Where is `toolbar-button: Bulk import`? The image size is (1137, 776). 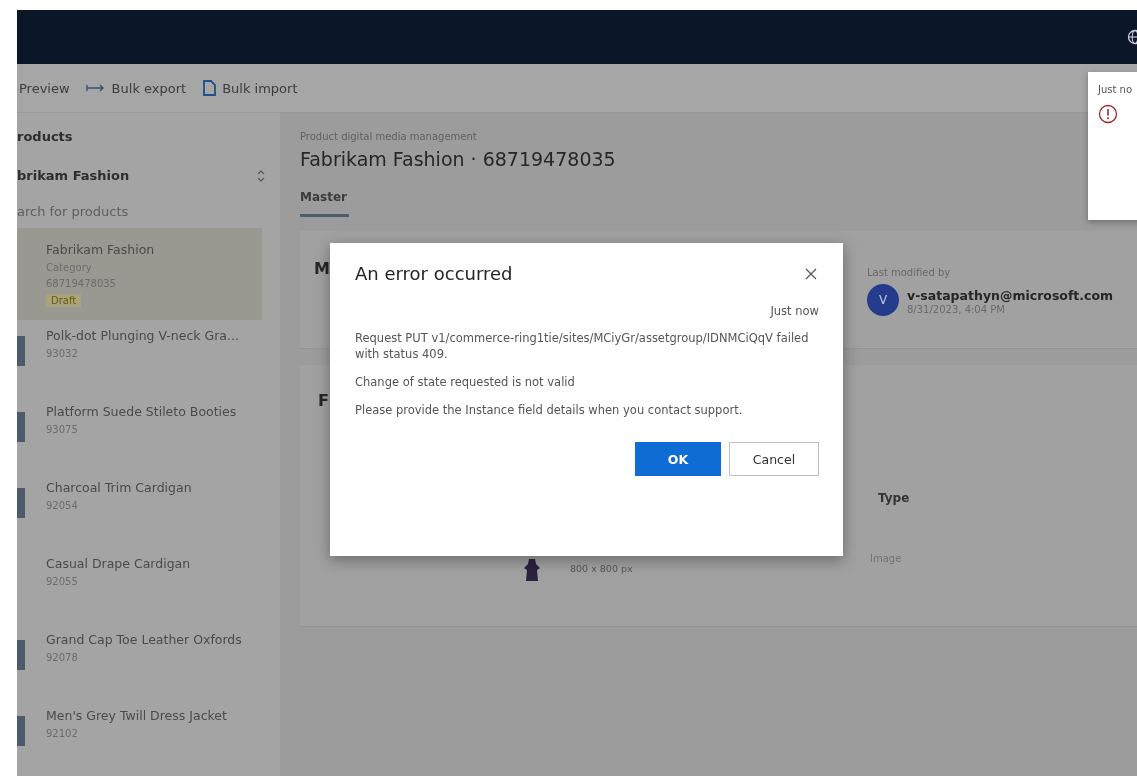 toolbar-button: Bulk import is located at coordinates (249, 88).